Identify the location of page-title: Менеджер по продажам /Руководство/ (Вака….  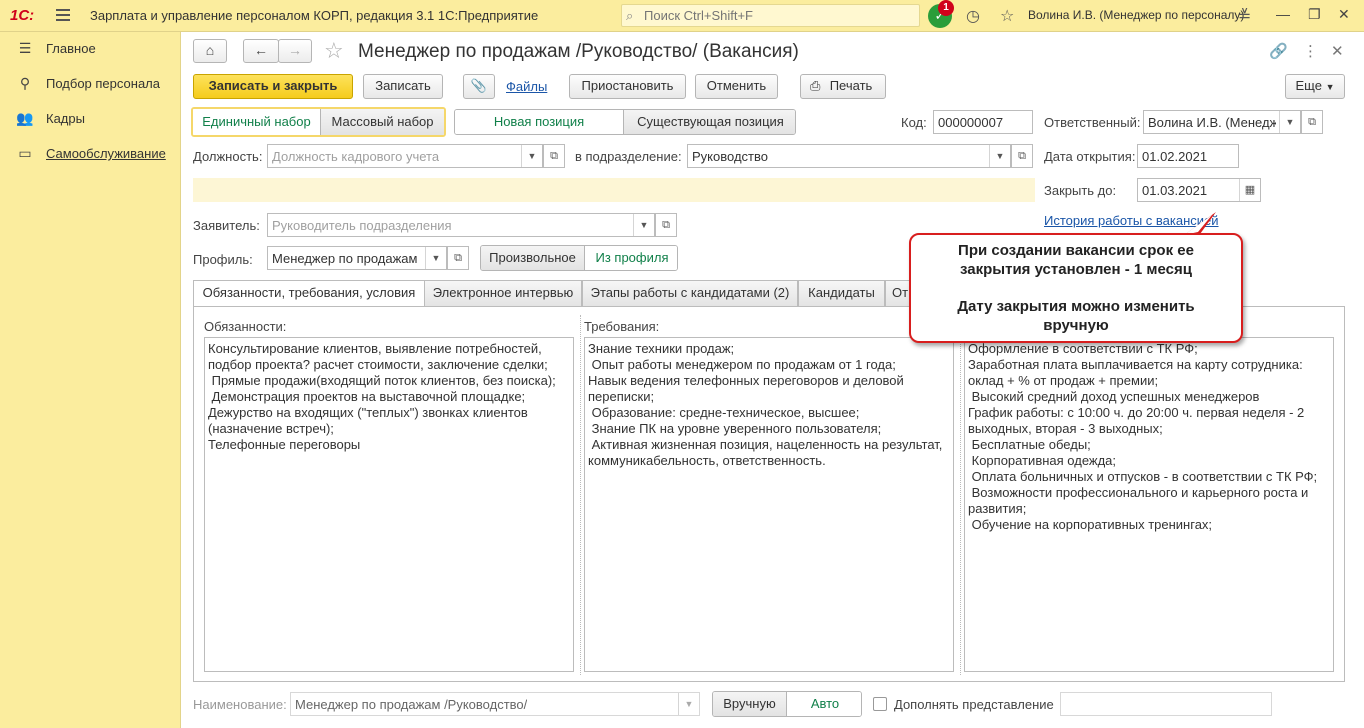
(578, 51).